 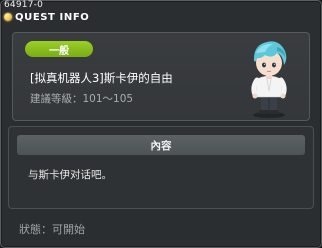 What do you see at coordinates (161, 145) in the screenshot?
I see `content-header: 內容` at bounding box center [161, 145].